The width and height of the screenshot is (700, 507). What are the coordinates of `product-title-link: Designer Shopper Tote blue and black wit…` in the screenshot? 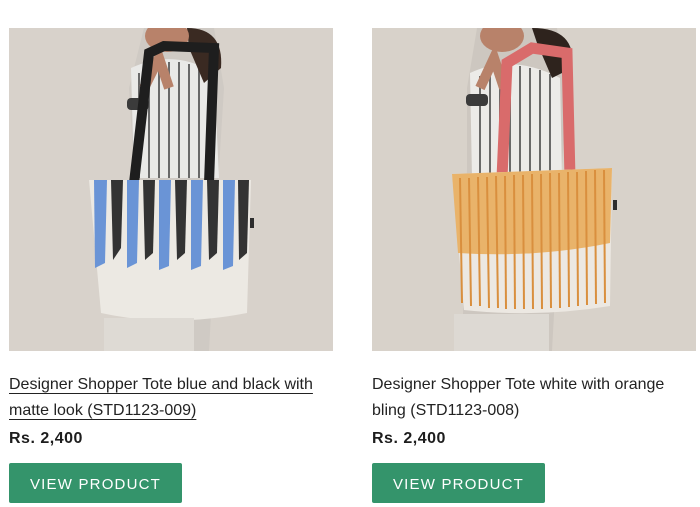 It's located at (171, 398).